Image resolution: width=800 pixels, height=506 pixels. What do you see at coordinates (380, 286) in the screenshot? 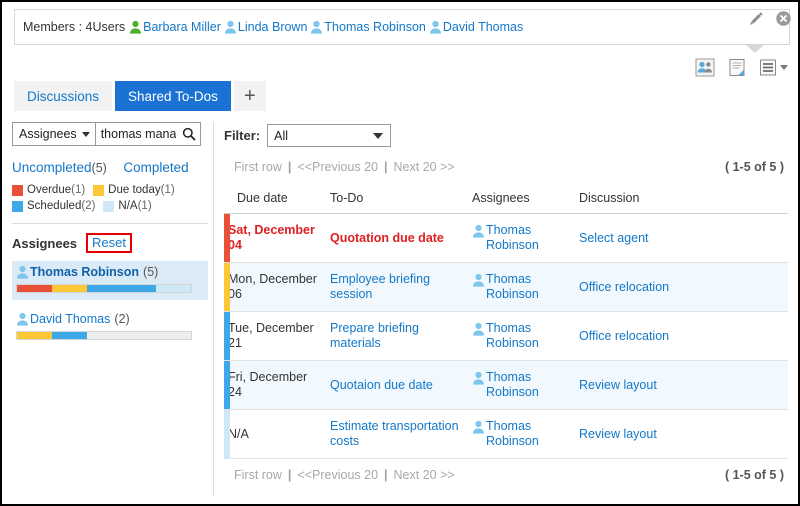
I see `todo-link: Employee briefing session` at bounding box center [380, 286].